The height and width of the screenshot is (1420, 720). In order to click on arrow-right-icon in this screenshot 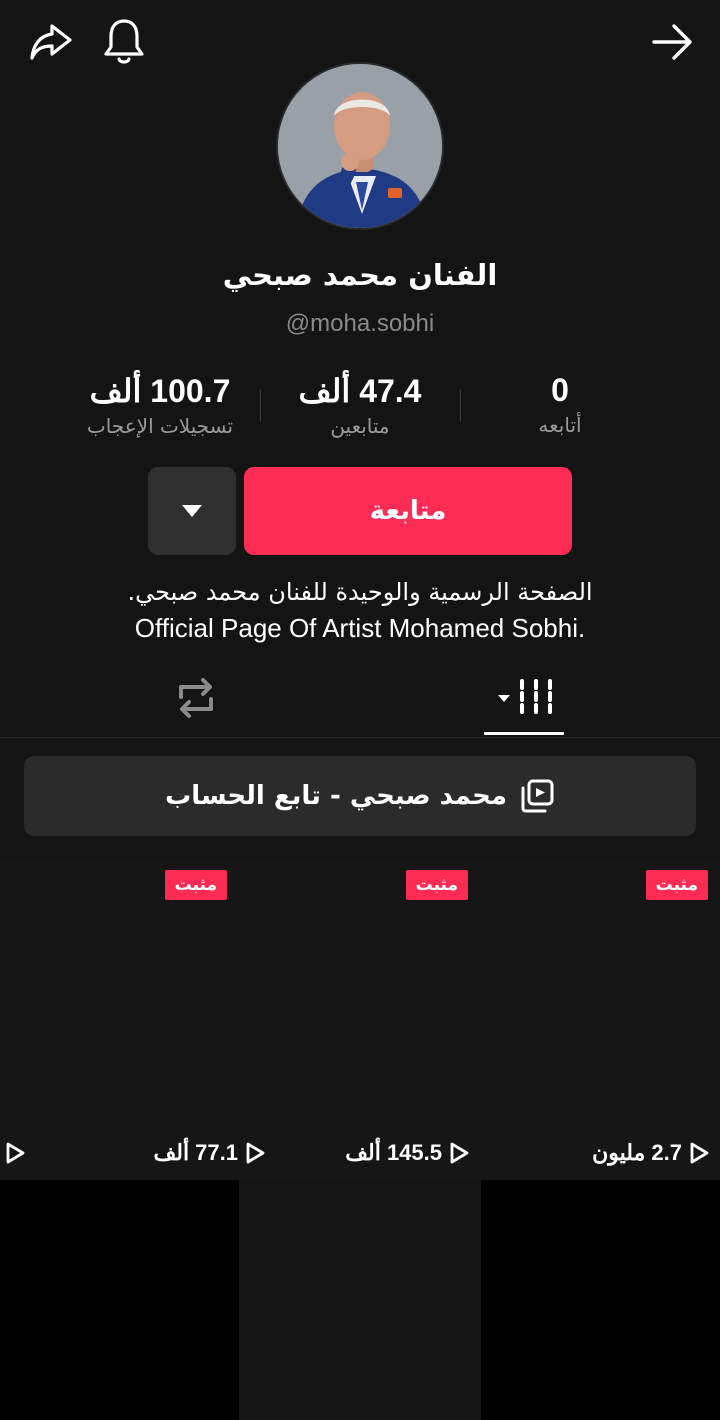, I will do `click(672, 42)`.